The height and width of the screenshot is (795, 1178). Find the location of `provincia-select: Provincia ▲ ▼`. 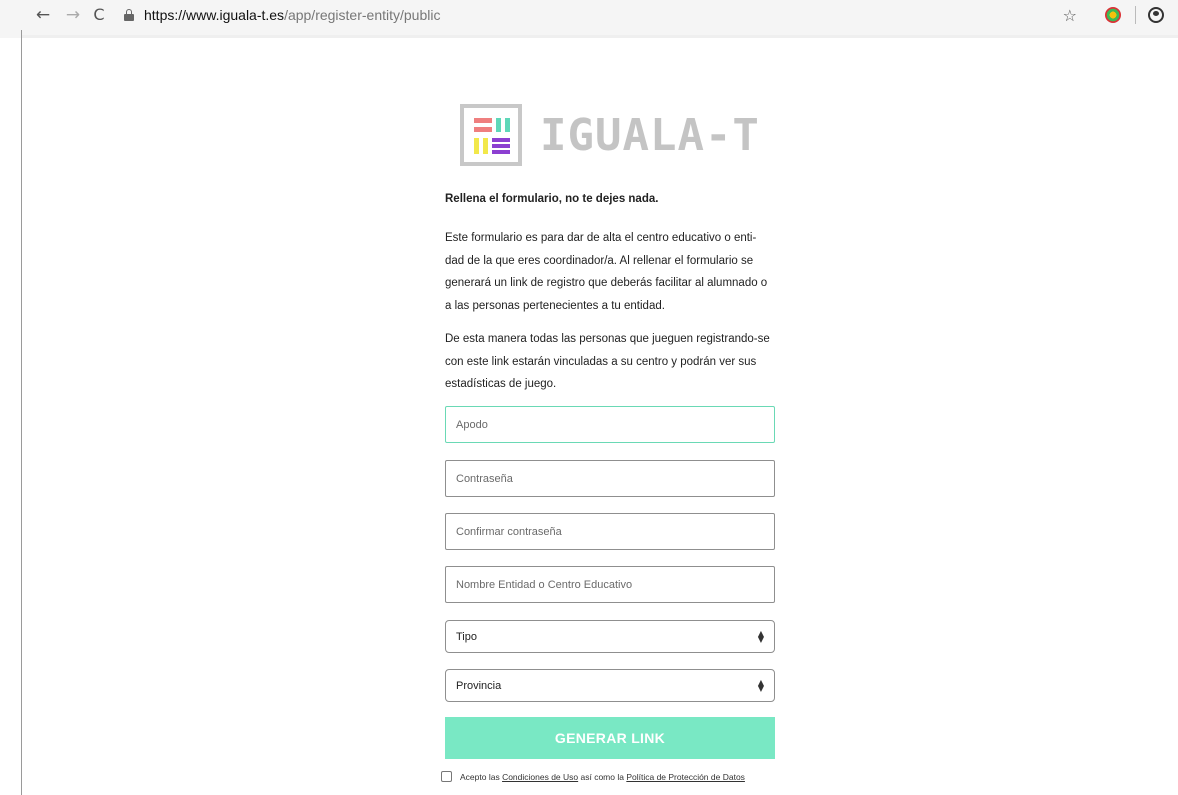

provincia-select: Provincia ▲ ▼ is located at coordinates (610, 685).